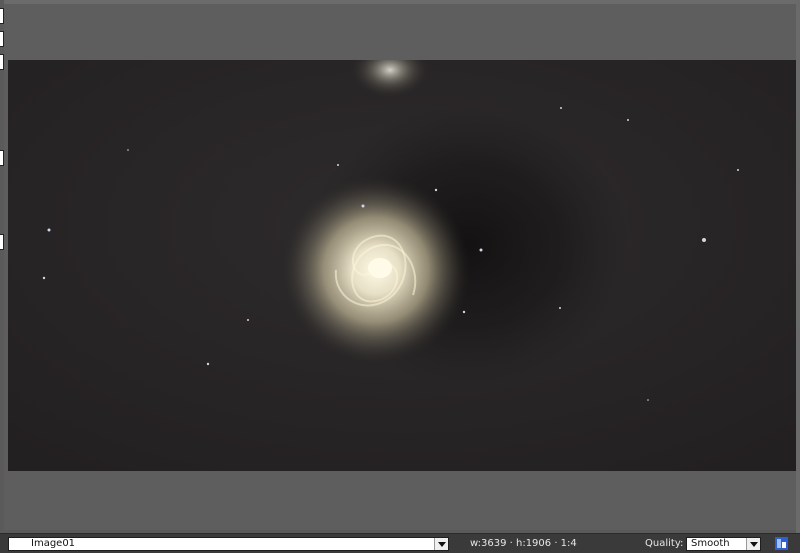 This screenshot has height=553, width=800. I want to click on quality-label: Quality:, so click(664, 543).